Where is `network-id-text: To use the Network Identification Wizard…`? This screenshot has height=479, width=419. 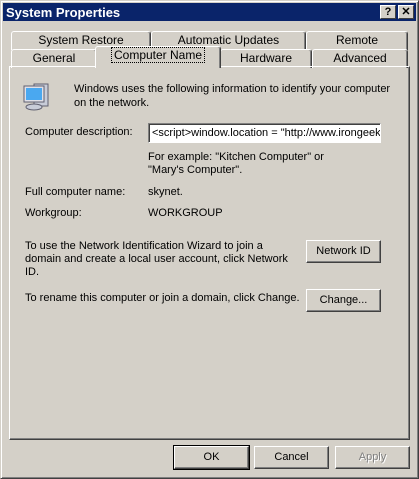 network-id-text: To use the Network Identification Wizard… is located at coordinates (156, 259).